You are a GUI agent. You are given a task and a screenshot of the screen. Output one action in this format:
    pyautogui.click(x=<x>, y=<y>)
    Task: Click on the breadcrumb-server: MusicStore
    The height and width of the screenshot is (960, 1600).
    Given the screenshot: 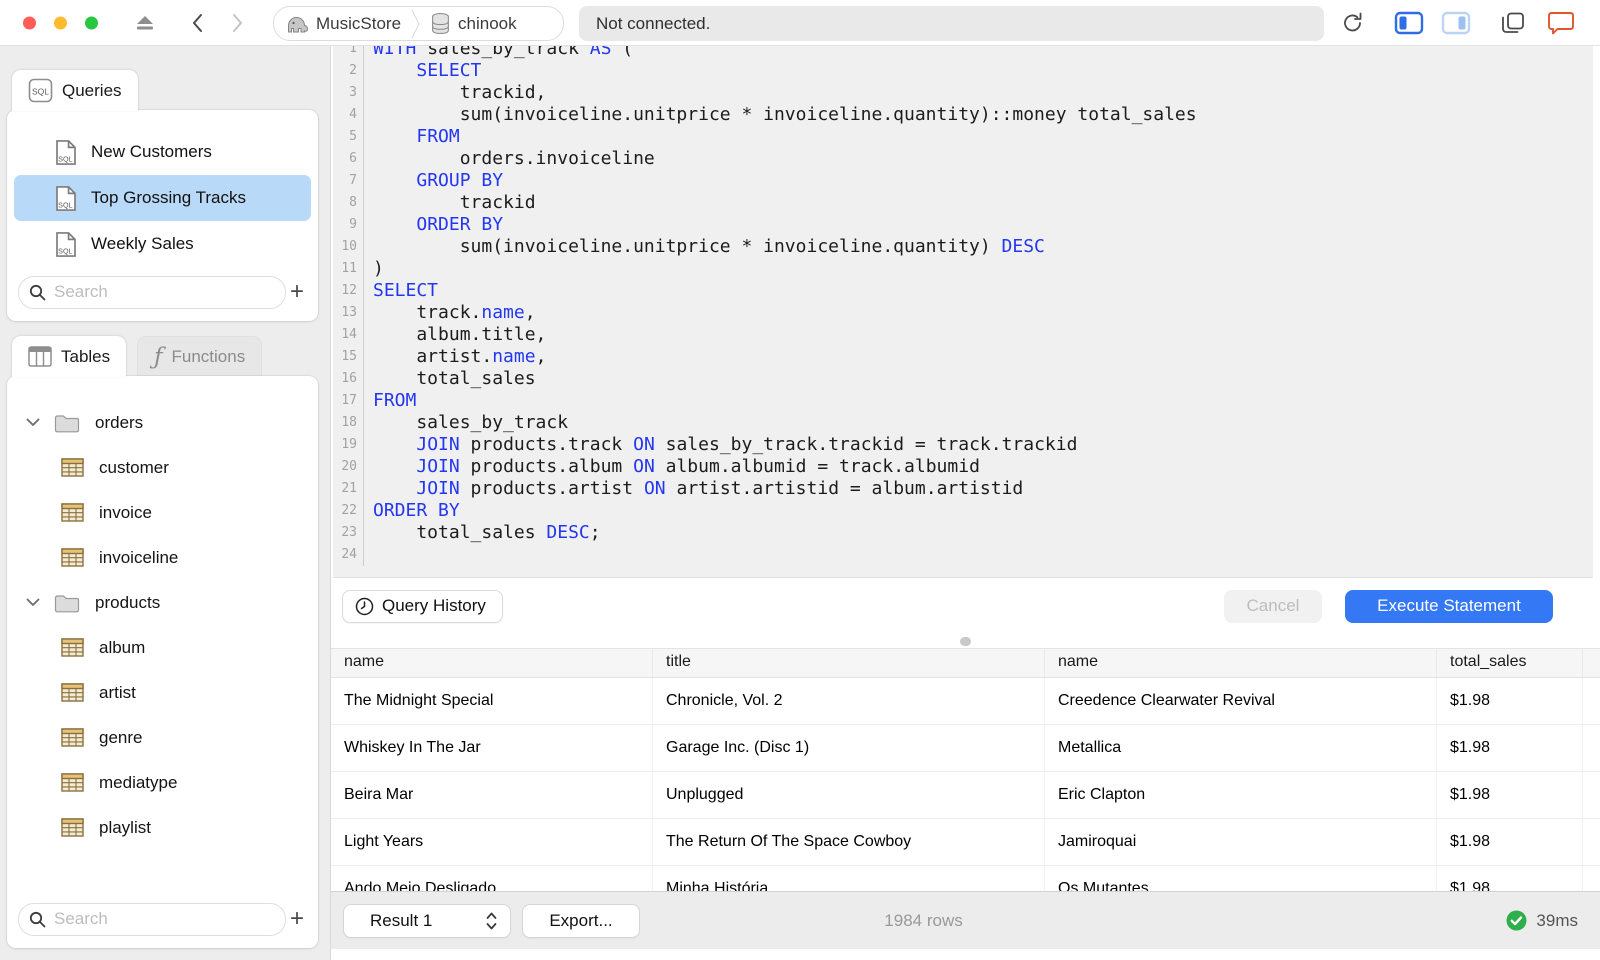 What is the action you would take?
    pyautogui.click(x=342, y=24)
    